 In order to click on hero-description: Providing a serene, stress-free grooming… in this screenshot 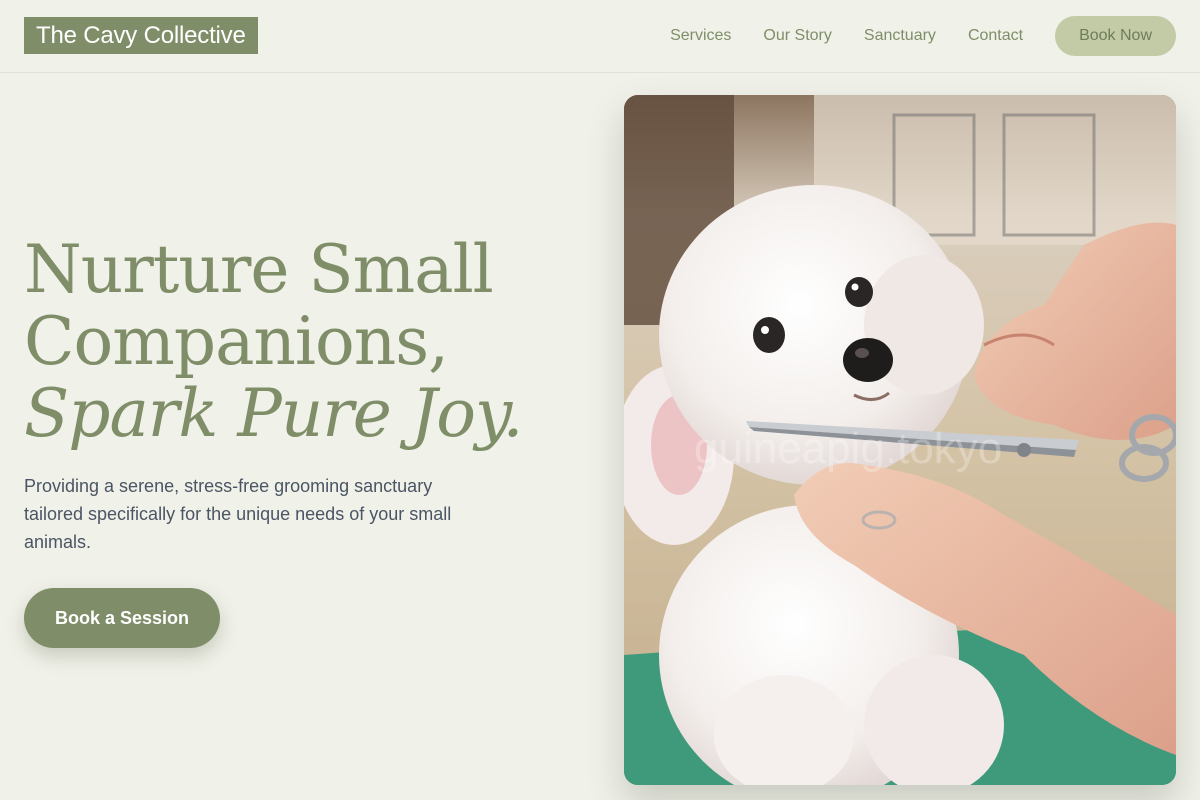, I will do `click(238, 514)`.